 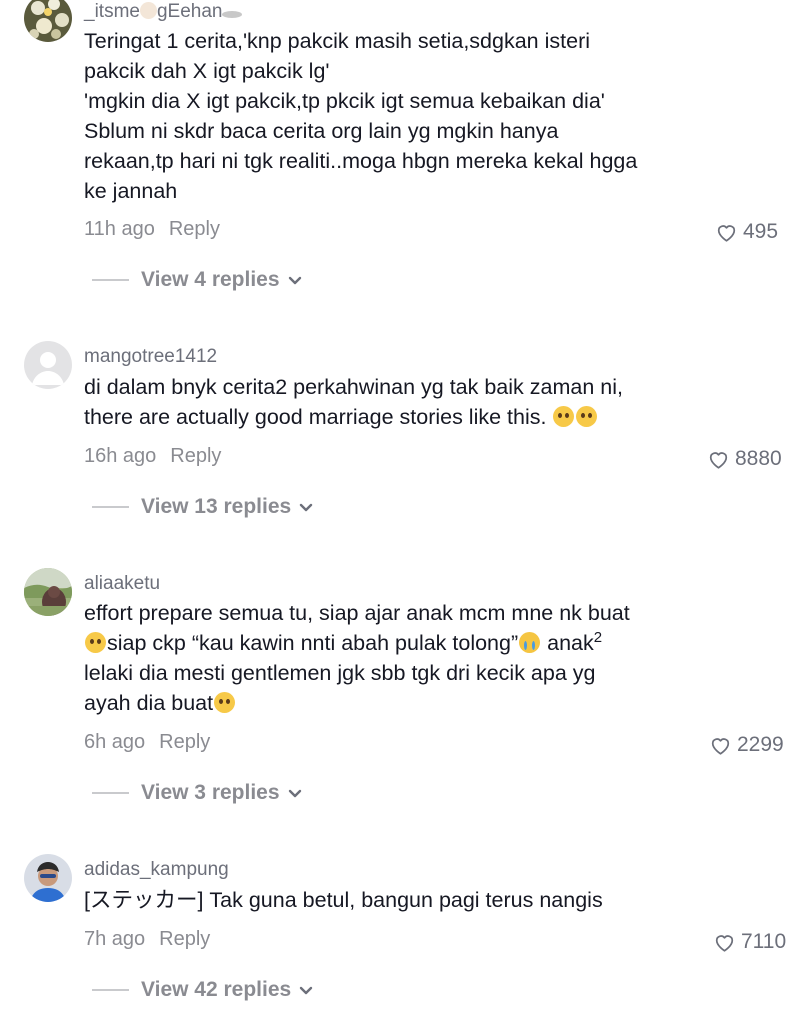 What do you see at coordinates (115, 742) in the screenshot?
I see `timestamp: 6h ago` at bounding box center [115, 742].